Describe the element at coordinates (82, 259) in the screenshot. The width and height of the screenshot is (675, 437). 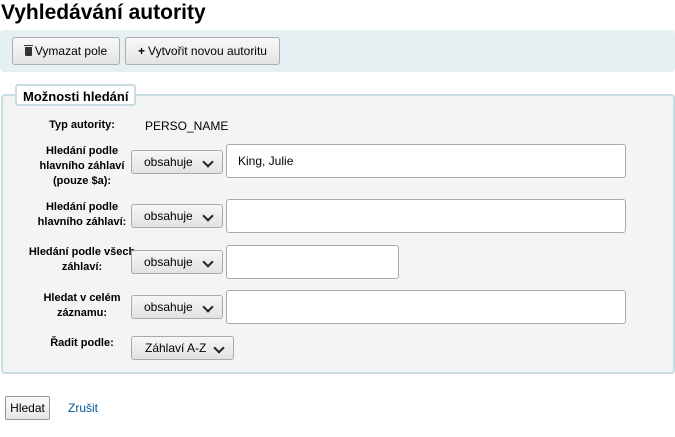
I see `all-headings-label: Hledání podle všech záhlaví:` at that location.